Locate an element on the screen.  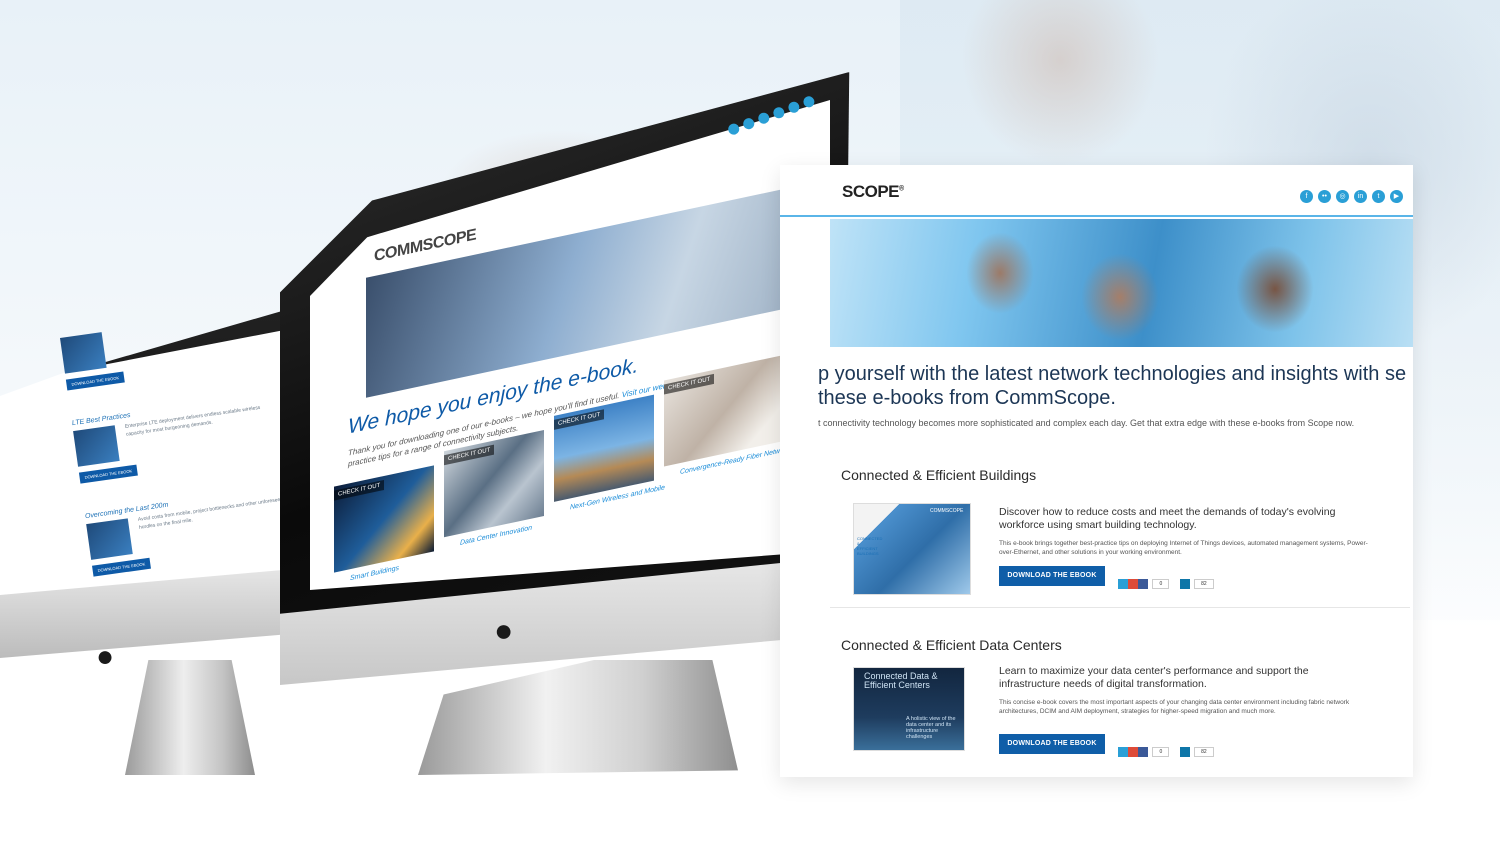
flickr-icon: •• is located at coordinates (1324, 196).